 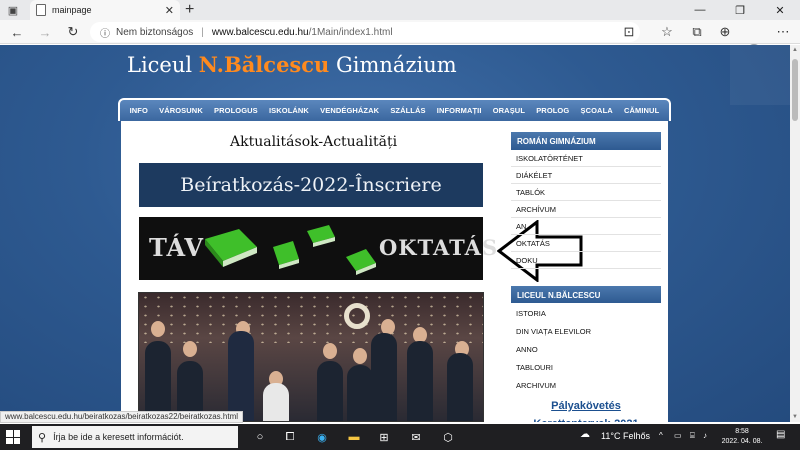 What do you see at coordinates (290, 437) in the screenshot?
I see `task-view-icon: ⧠` at bounding box center [290, 437].